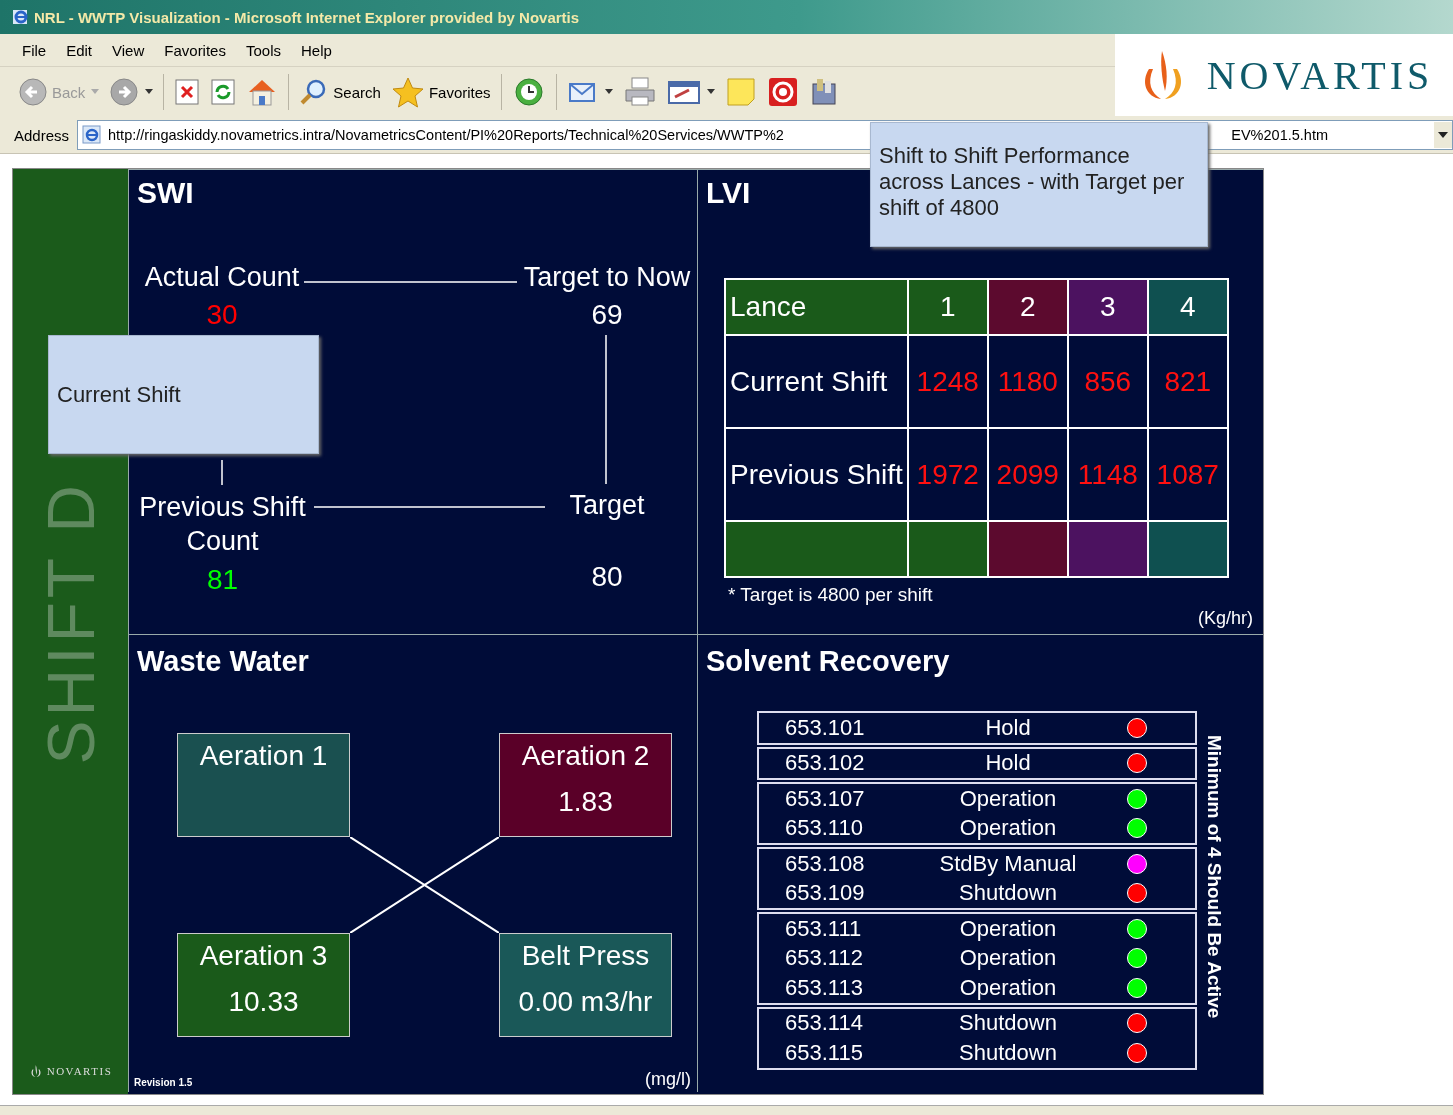  Describe the element at coordinates (70, 622) in the screenshot. I see `shift-label: SHIFT D` at that location.